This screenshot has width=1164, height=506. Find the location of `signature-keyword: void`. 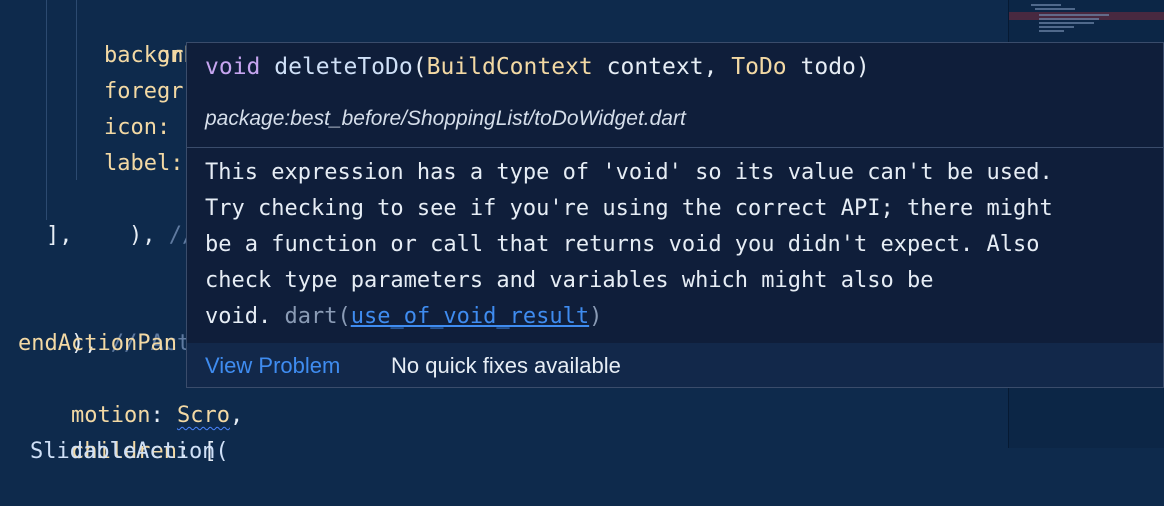

signature-keyword: void is located at coordinates (233, 67).